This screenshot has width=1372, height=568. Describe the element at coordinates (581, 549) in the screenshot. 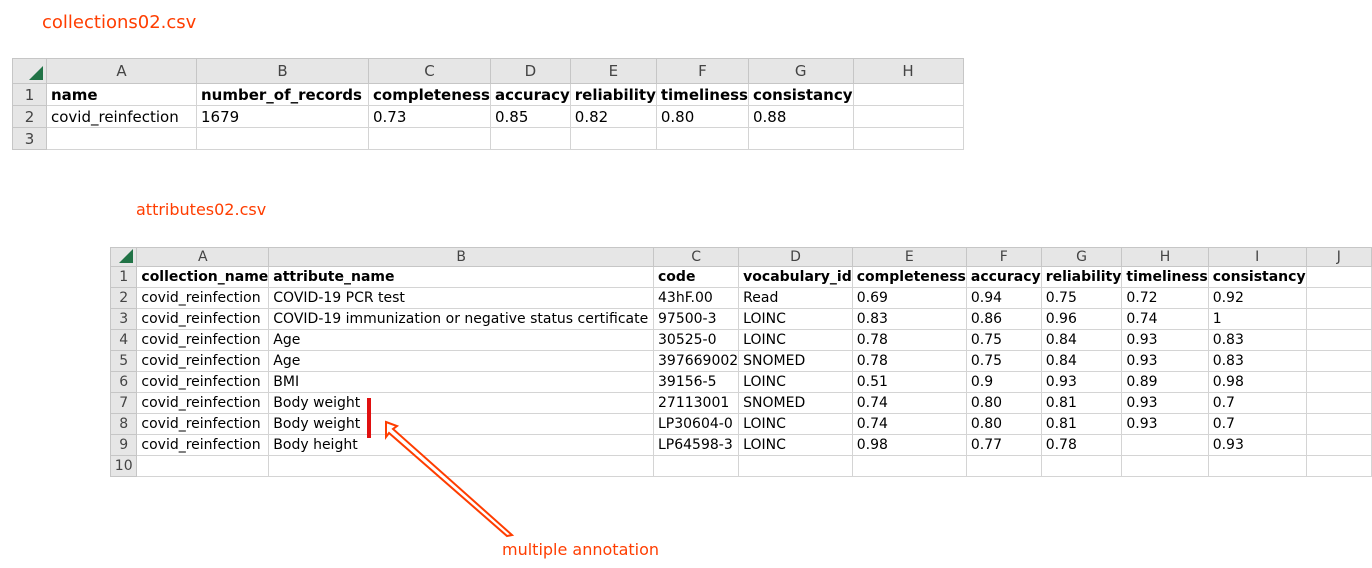

I see `multiple-annotation-label: multiple annotation` at that location.